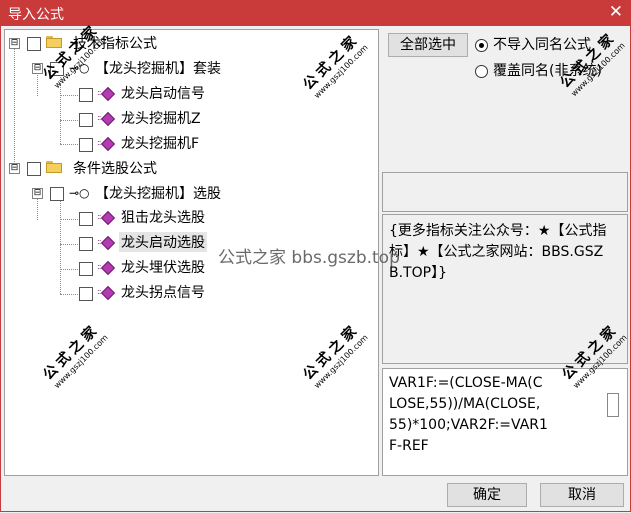 The image size is (631, 513). What do you see at coordinates (160, 143) in the screenshot?
I see `tree-item-label: 龙头挖掘机F` at bounding box center [160, 143].